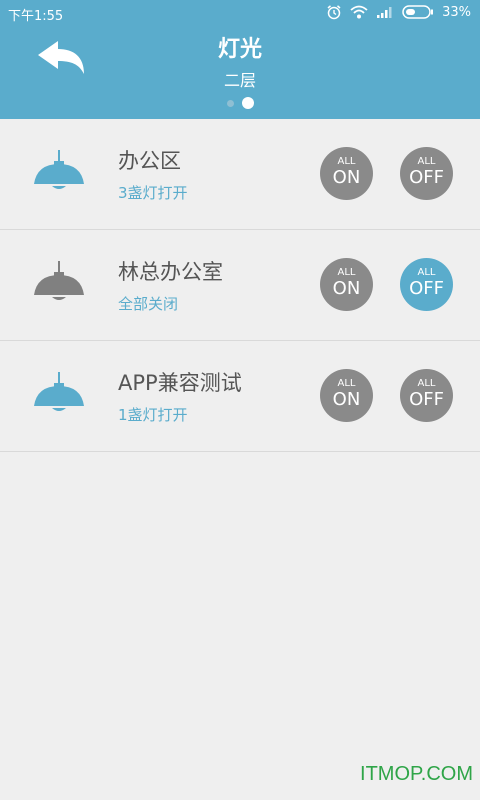  I want to click on status-icons: 33%, so click(398, 12).